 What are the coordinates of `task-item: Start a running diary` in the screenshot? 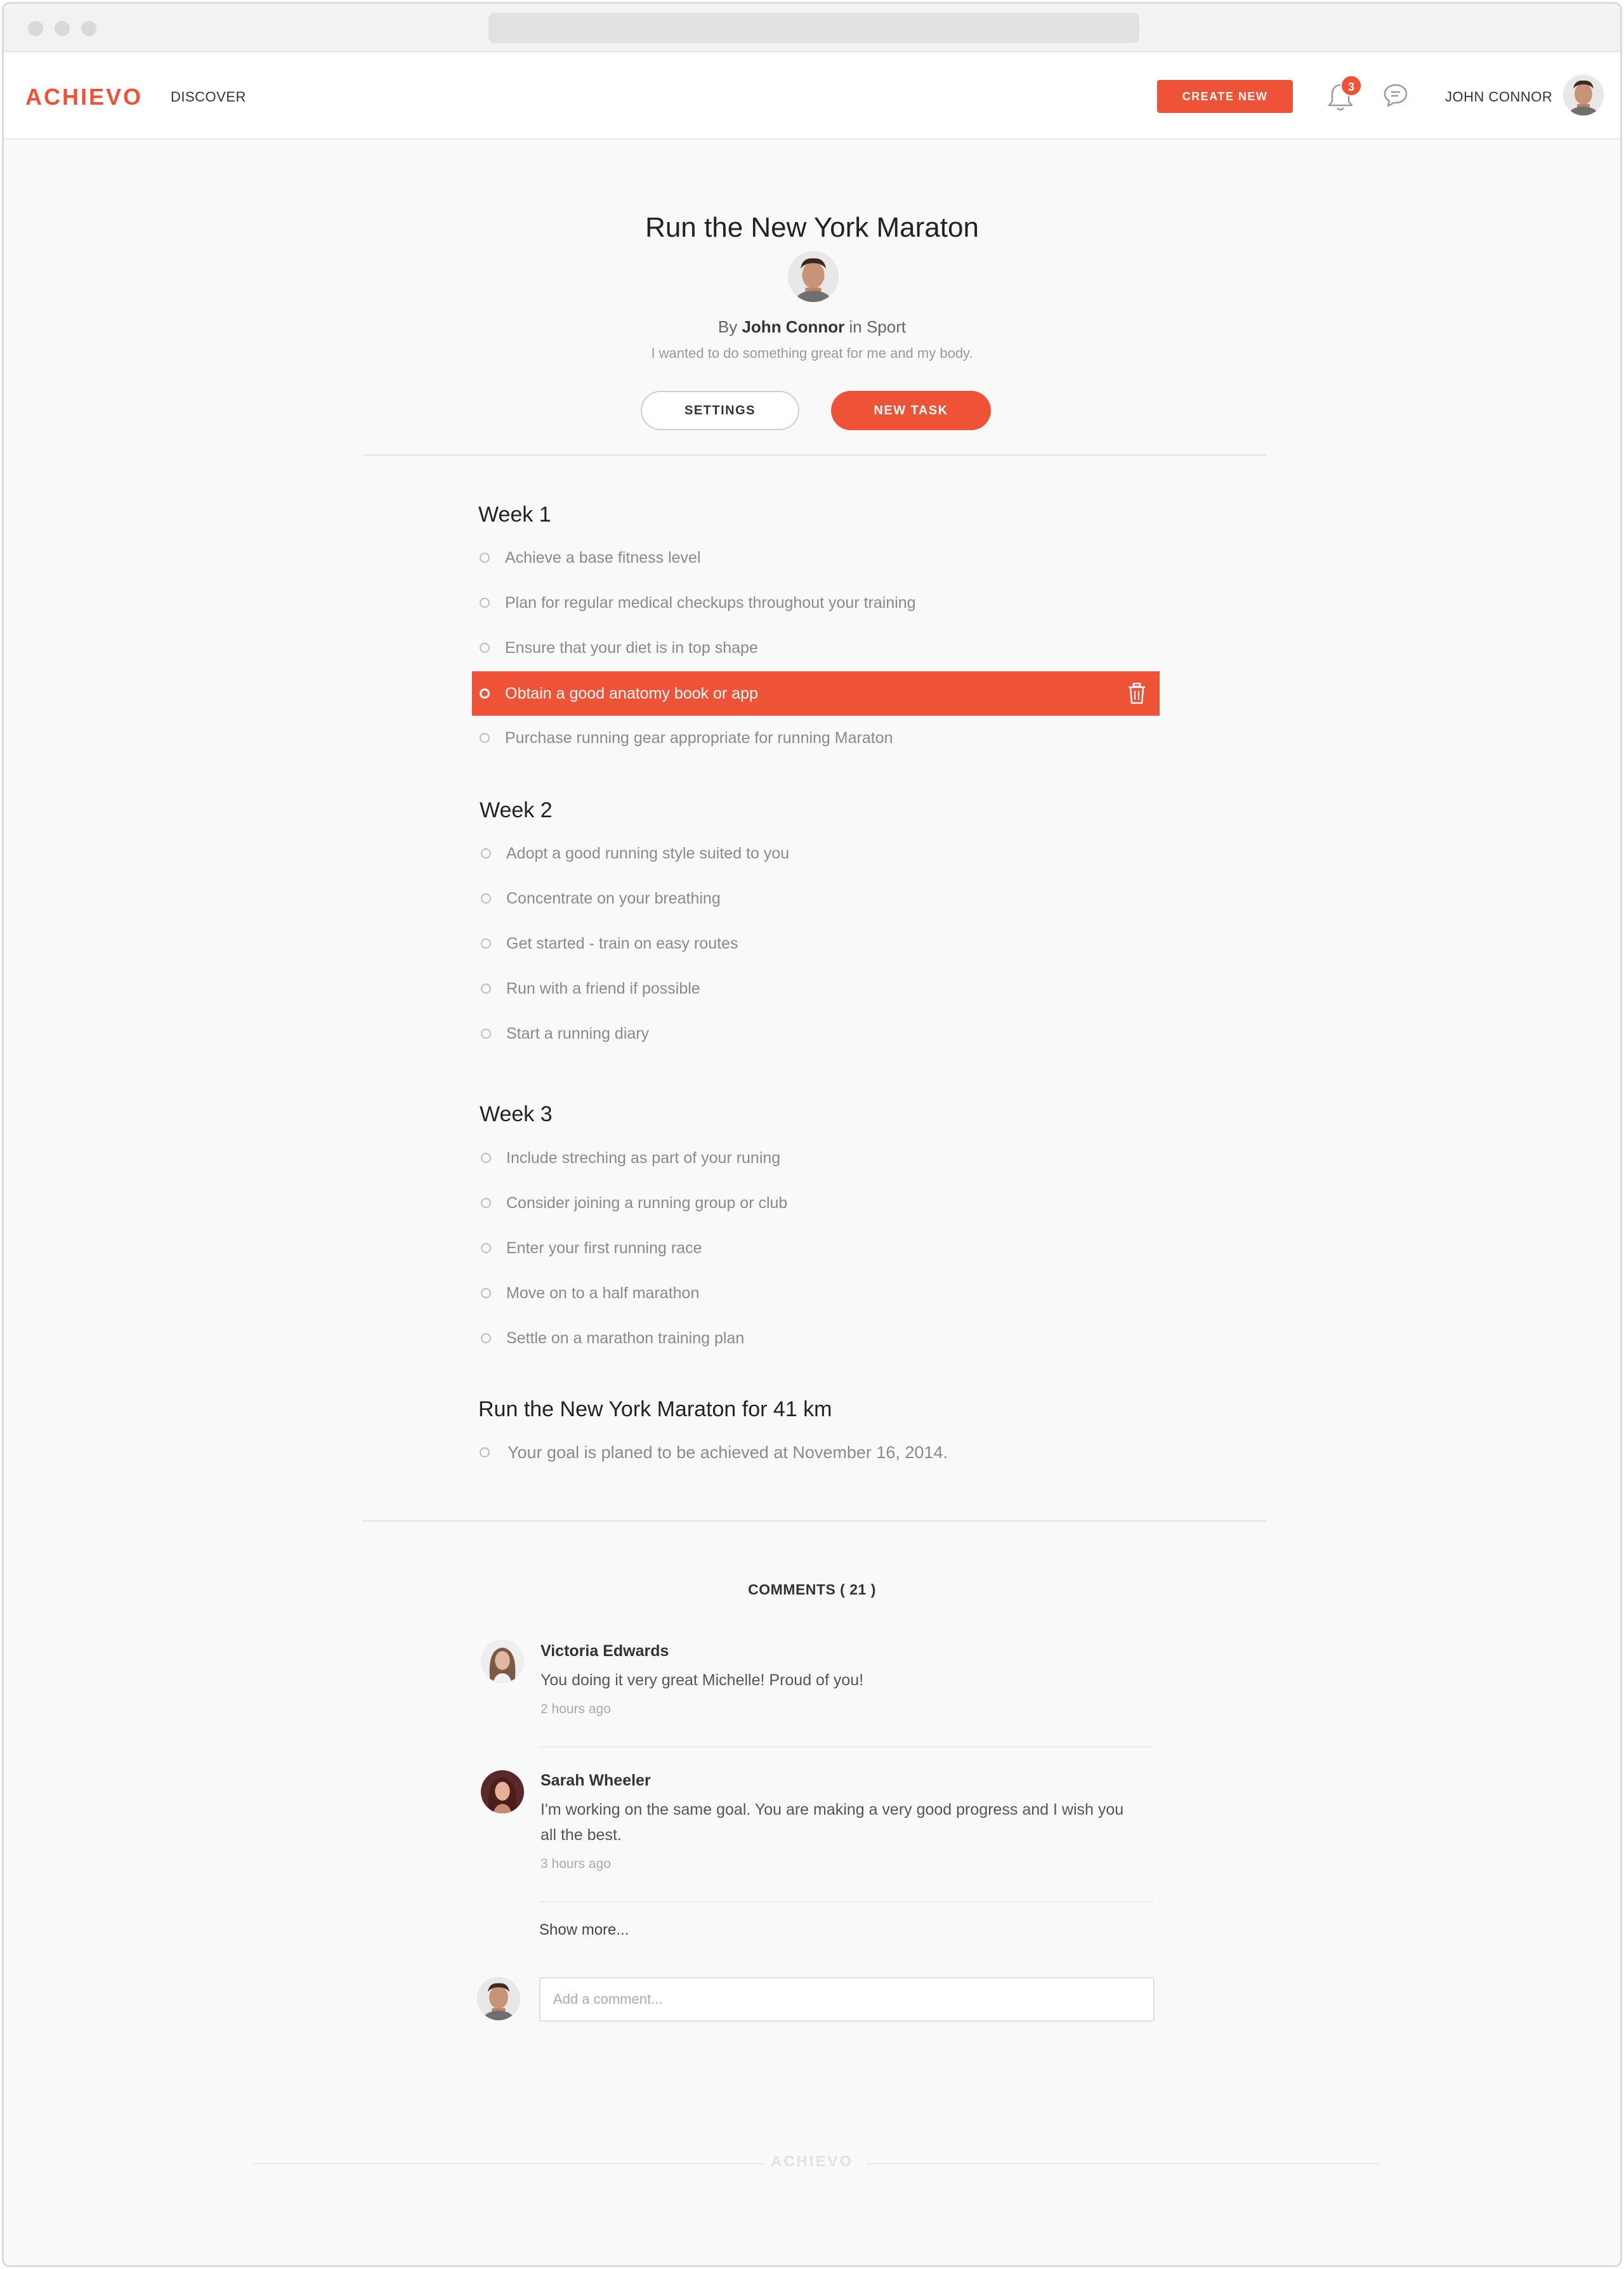 It's located at (817, 1033).